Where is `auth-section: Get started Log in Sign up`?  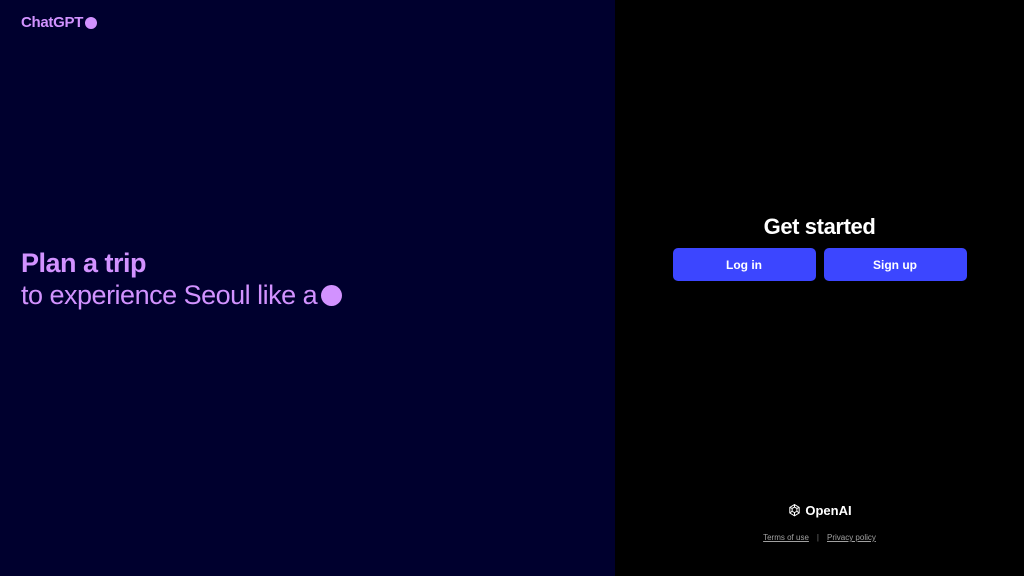 auth-section: Get started Log in Sign up is located at coordinates (819, 247).